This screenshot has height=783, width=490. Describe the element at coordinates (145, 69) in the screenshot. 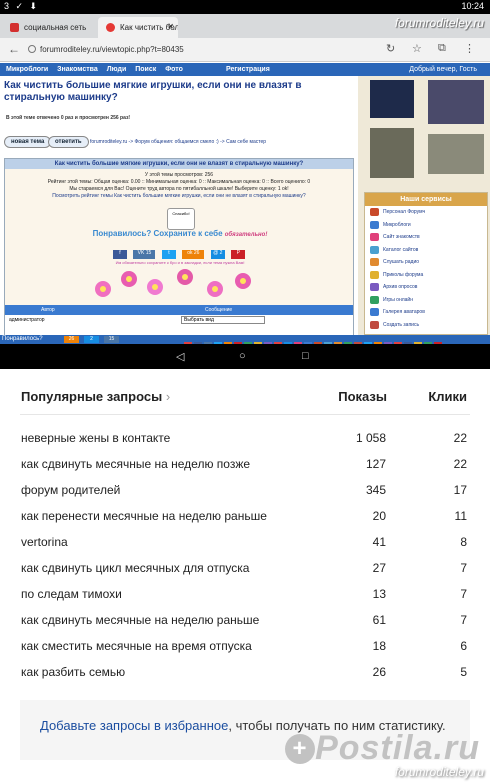

I see `menu-search: Поиск` at that location.